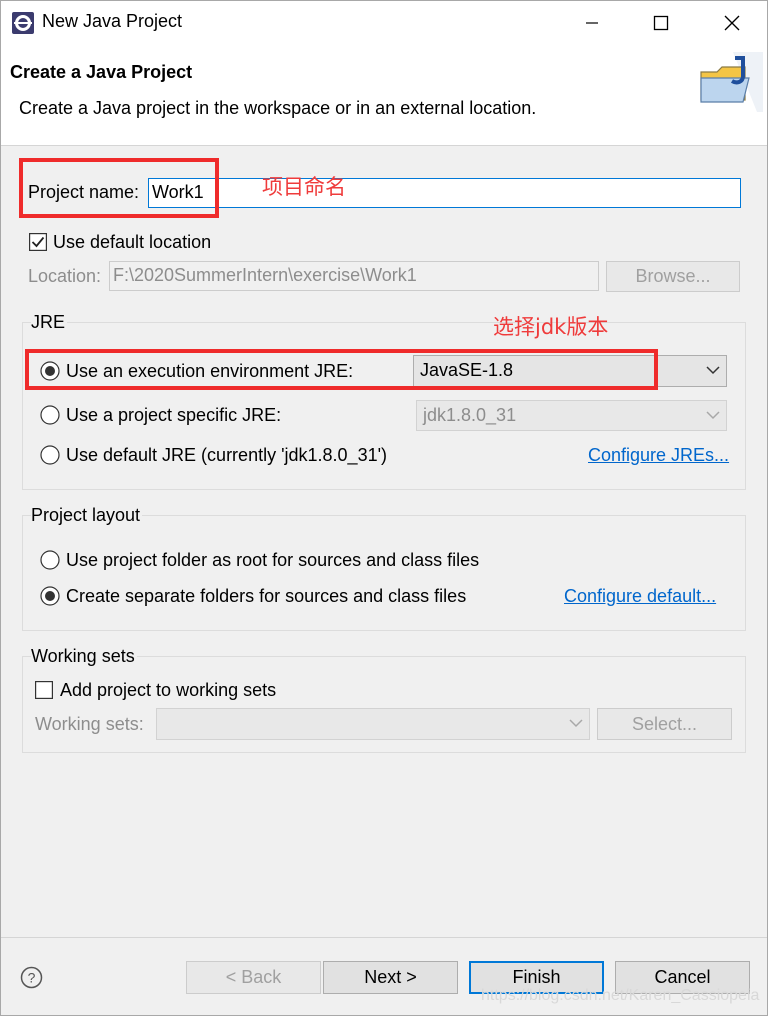  I want to click on project-specific-jre-label: Use a project specific JRE:, so click(174, 415).